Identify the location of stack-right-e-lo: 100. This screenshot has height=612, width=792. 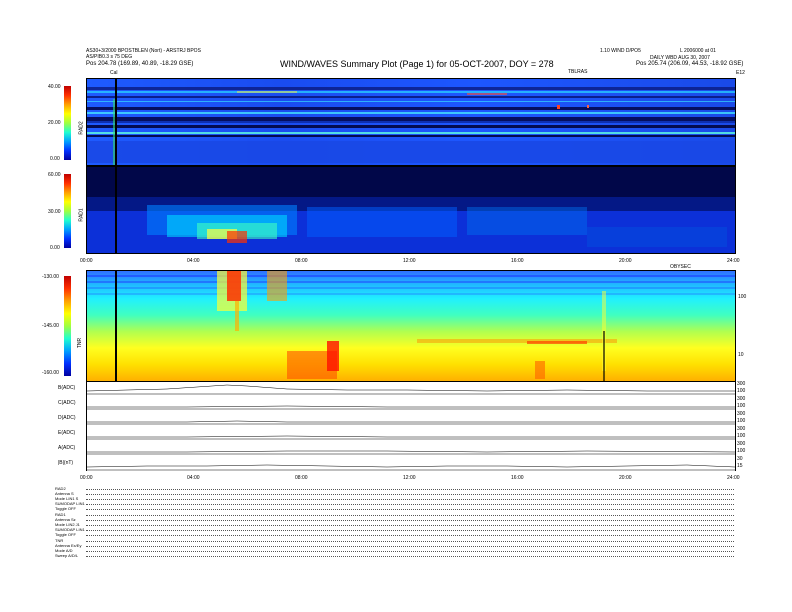
(741, 436).